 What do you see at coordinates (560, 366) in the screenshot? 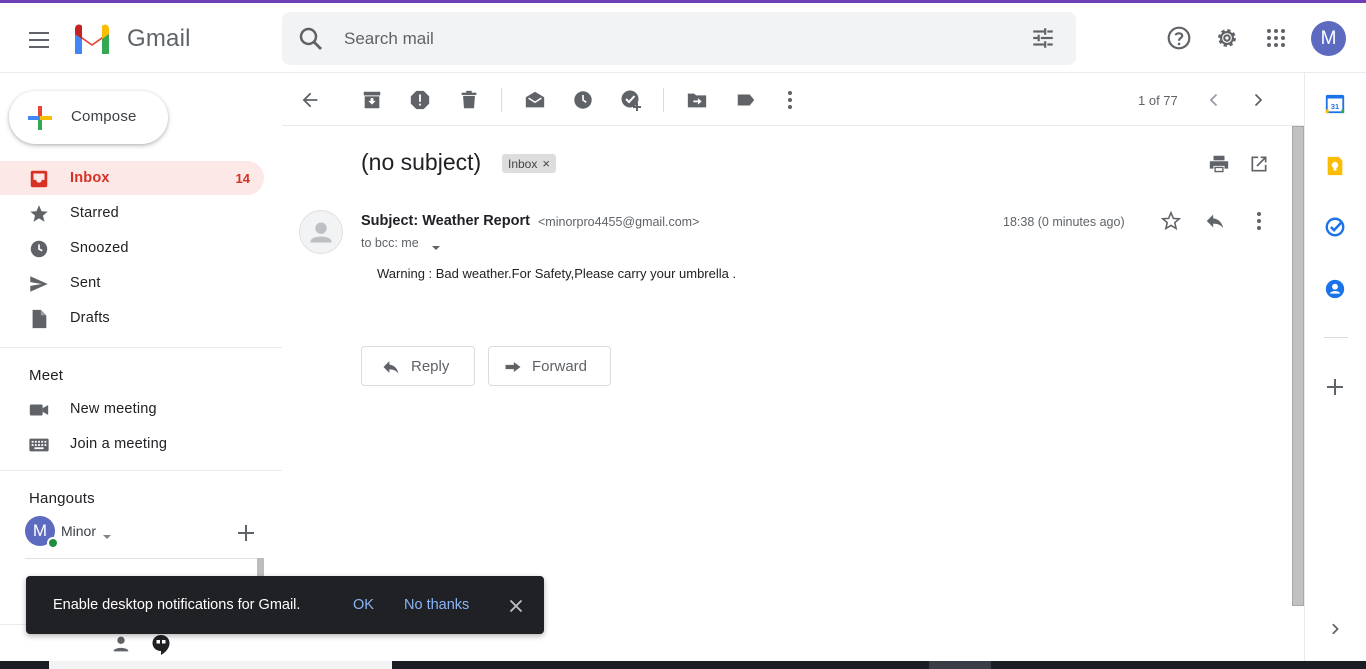
I see `forward-label: Forward` at bounding box center [560, 366].